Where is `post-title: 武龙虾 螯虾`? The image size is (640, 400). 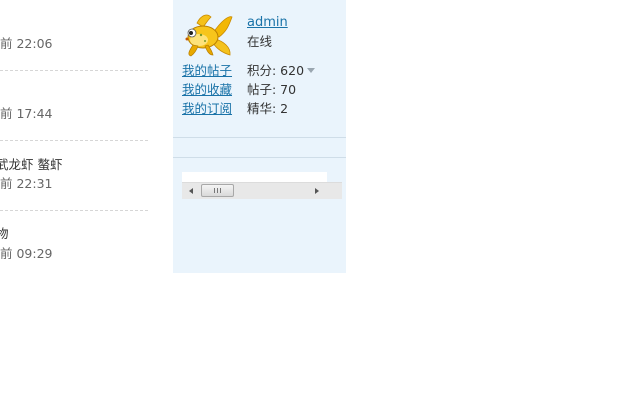 post-title: 武龙虾 螯虾 is located at coordinates (31, 165).